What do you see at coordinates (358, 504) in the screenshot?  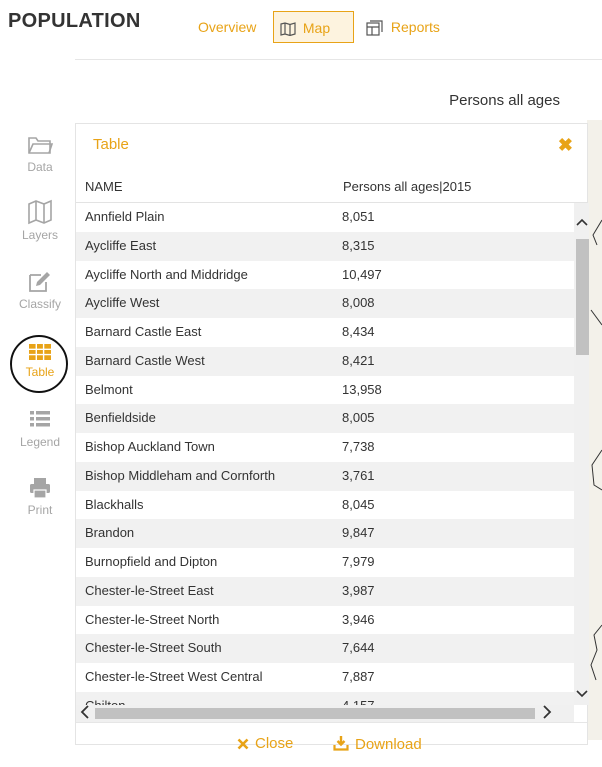 I see `cell-value: 8,045` at bounding box center [358, 504].